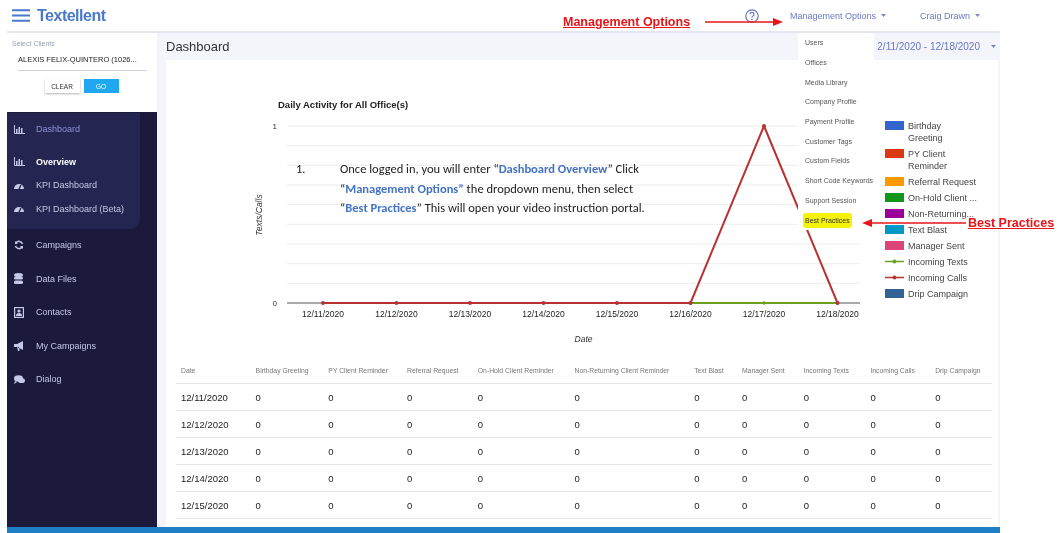 This screenshot has width=1063, height=533. What do you see at coordinates (950, 15) in the screenshot?
I see `header-menu: Craig Drawn` at bounding box center [950, 15].